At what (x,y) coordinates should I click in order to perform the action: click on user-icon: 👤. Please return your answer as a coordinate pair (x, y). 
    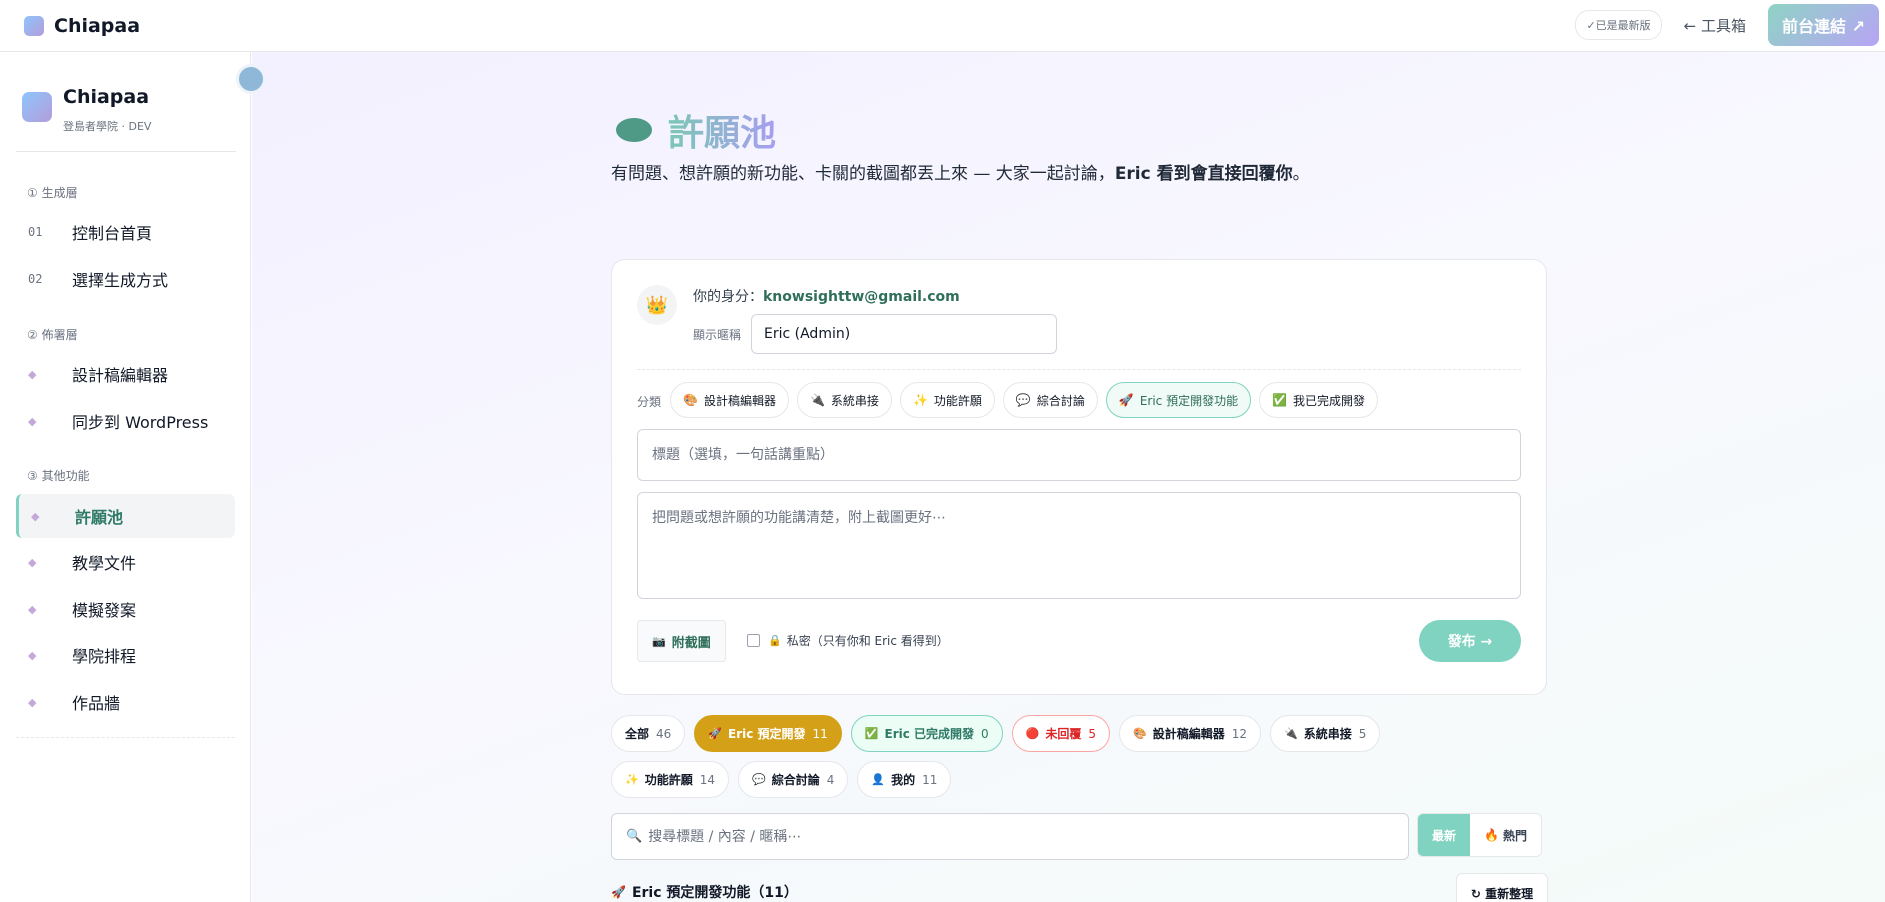
    Looking at the image, I should click on (878, 779).